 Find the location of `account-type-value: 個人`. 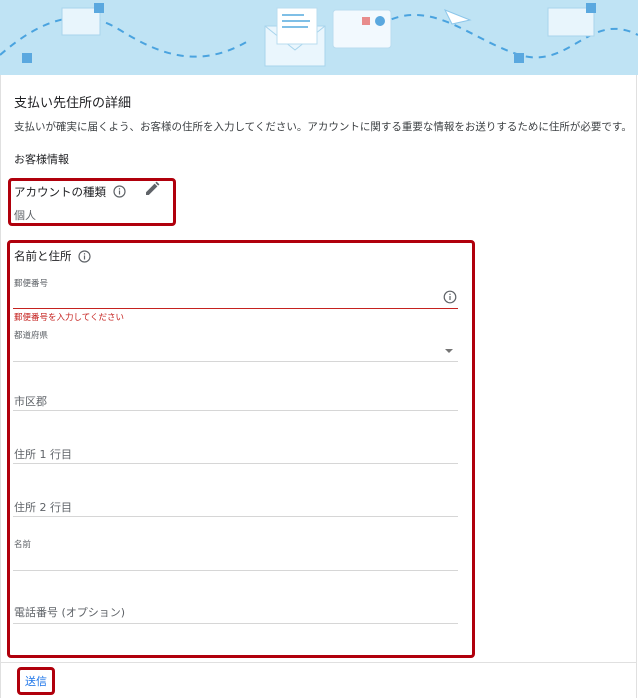

account-type-value: 個人 is located at coordinates (25, 215).